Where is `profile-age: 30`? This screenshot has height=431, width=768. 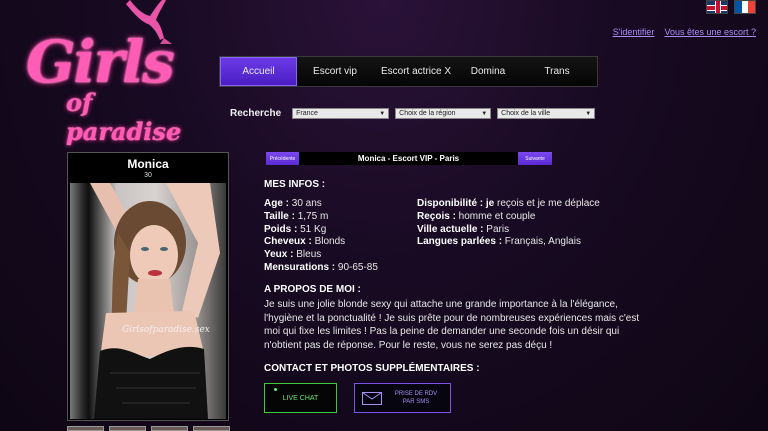 profile-age: 30 is located at coordinates (148, 175).